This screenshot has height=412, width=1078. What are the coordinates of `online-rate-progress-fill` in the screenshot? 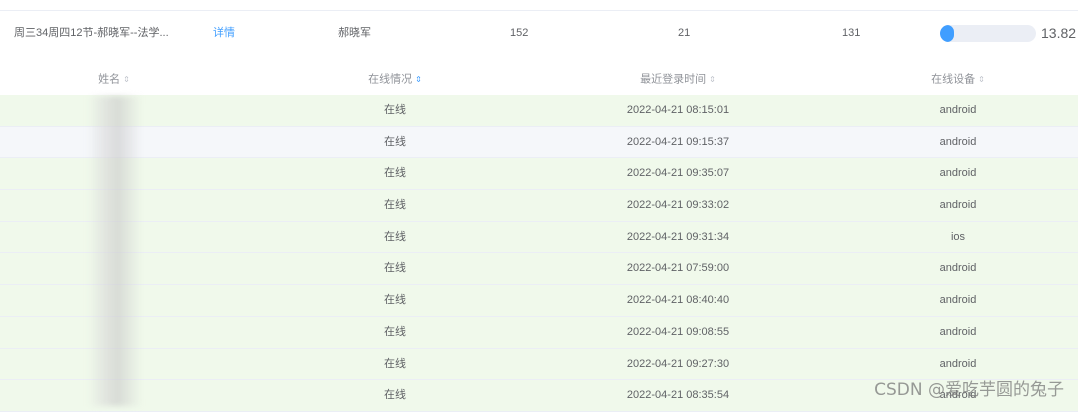 It's located at (947, 33).